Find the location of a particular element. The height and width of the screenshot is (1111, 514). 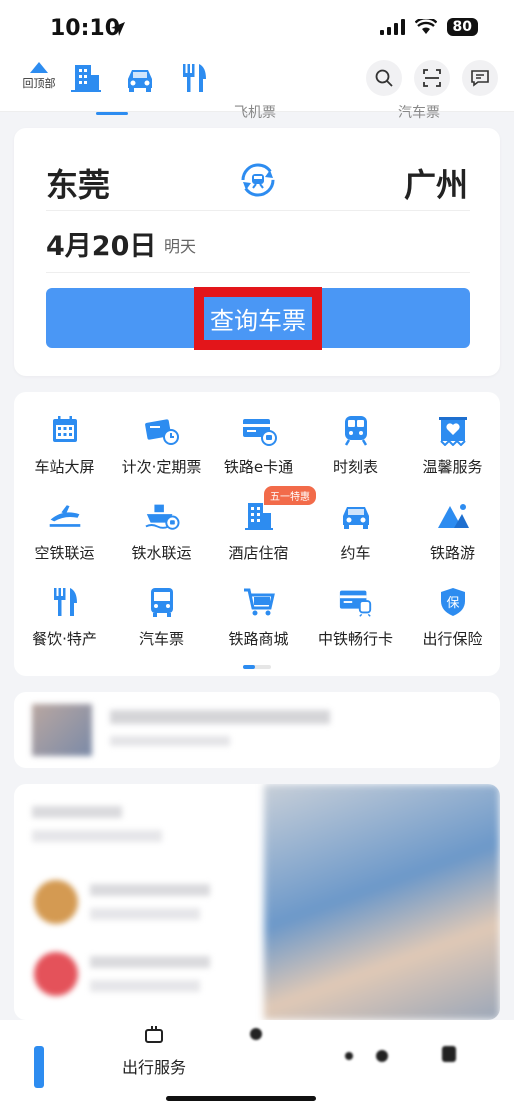

service-label: 出行保险 is located at coordinates (452, 639).